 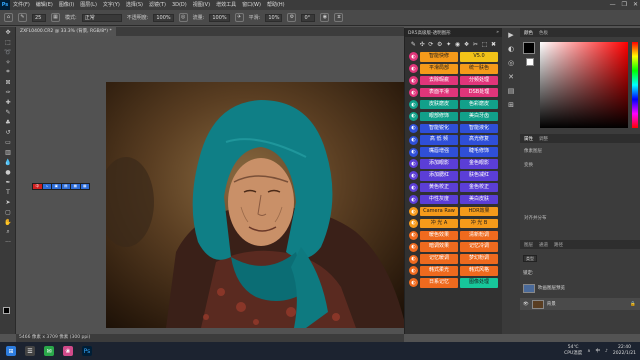 What do you see at coordinates (66, 31) in the screenshot?
I see `document-tab: ZXFL0400.CR2 @ 33.3% (背景, RGB/8*) *` at bounding box center [66, 31].